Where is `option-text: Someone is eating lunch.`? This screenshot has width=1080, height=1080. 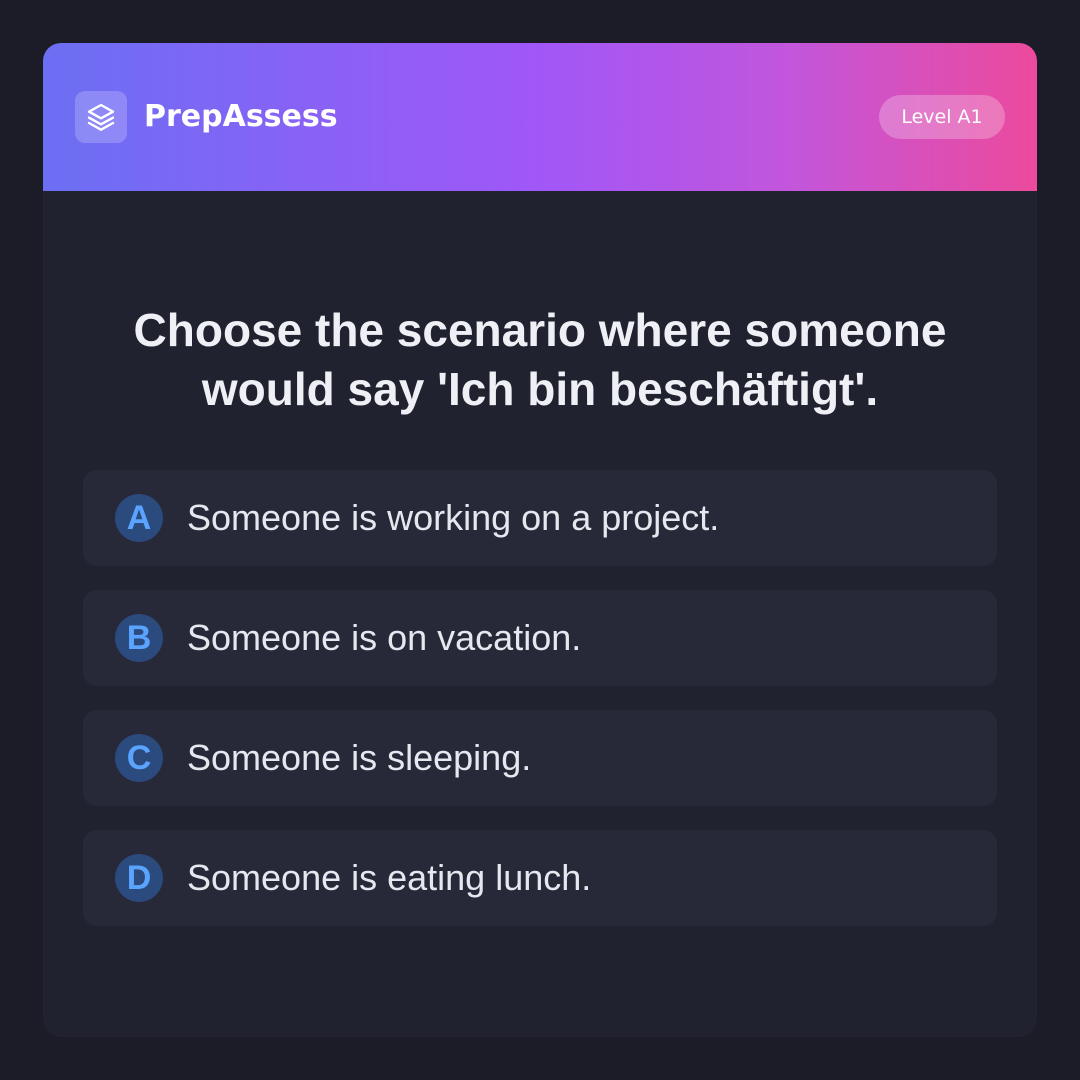
option-text: Someone is eating lunch. is located at coordinates (389, 877).